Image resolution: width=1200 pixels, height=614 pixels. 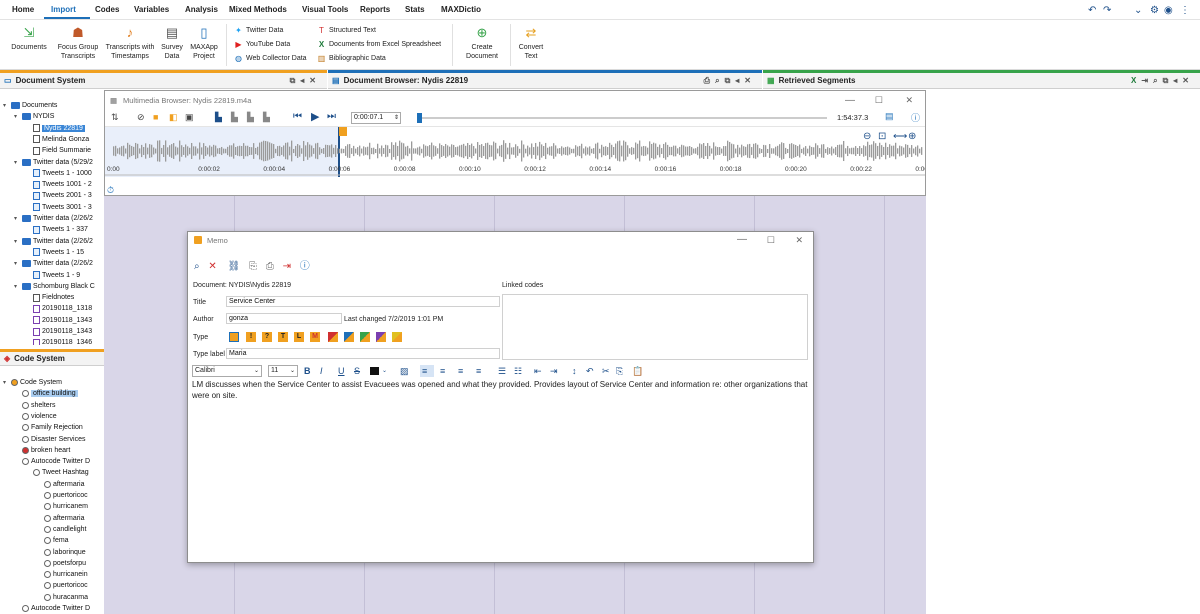 I want to click on code-tree-item: fema, so click(x=52, y=540).